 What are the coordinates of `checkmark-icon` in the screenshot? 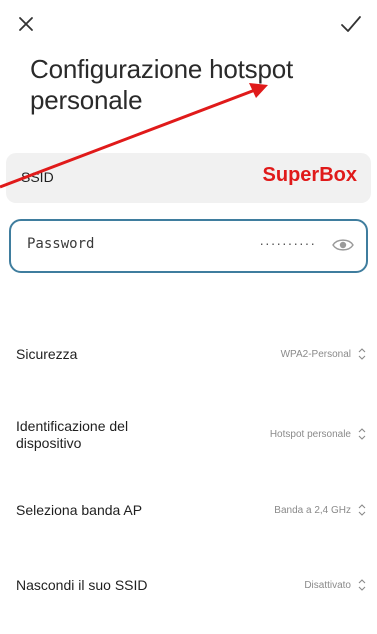 It's located at (351, 24).